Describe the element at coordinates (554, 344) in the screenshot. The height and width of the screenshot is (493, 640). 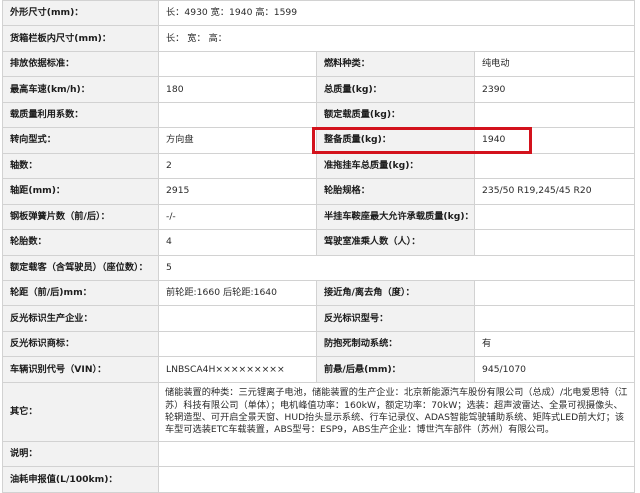
I see `value-abs: 有` at that location.